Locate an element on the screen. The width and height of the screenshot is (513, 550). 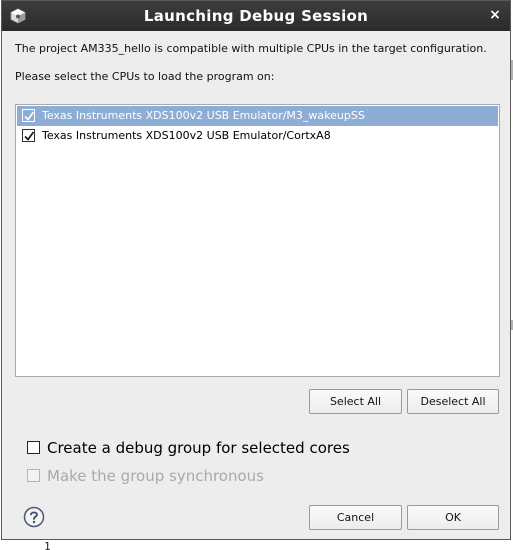
synchronous-label: Make the group synchronous is located at coordinates (155, 476).